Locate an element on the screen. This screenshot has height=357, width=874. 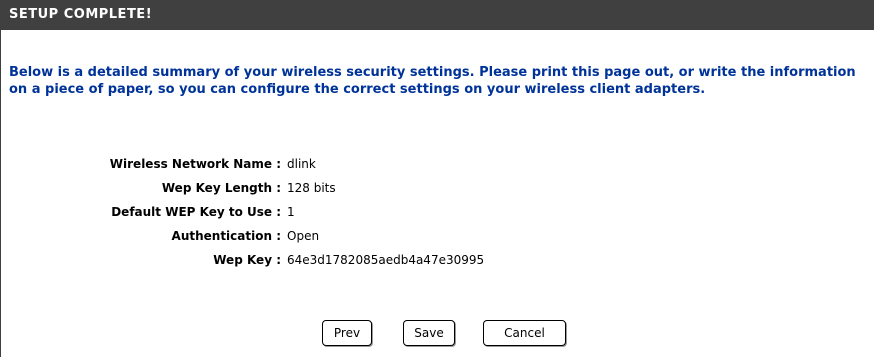
button-bar: Prev Save Cancel is located at coordinates (437, 334).